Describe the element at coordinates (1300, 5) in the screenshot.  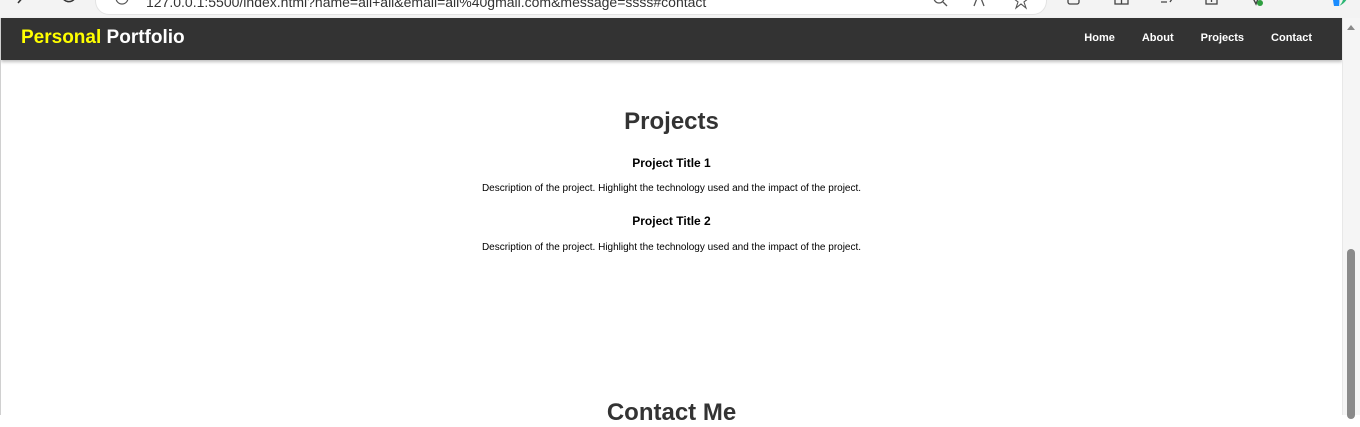
I see `more-options-icon` at that location.